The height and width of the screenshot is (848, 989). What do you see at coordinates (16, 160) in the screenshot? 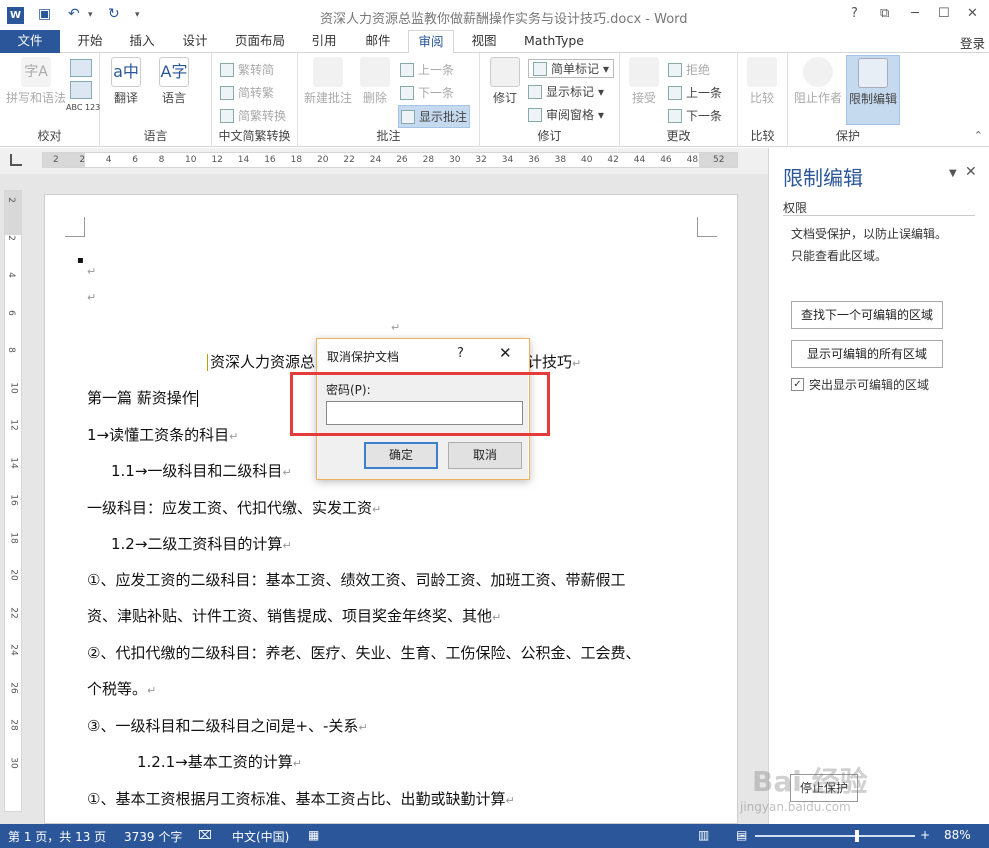
I see `tab-selector` at bounding box center [16, 160].